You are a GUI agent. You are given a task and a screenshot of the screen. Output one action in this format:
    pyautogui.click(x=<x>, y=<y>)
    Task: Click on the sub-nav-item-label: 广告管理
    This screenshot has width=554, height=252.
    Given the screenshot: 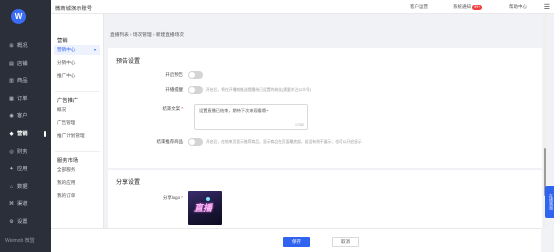 What is the action you would take?
    pyautogui.click(x=66, y=122)
    